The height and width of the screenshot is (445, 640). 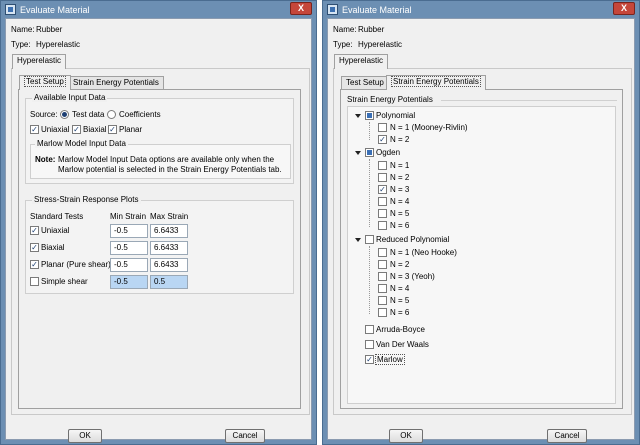 What do you see at coordinates (369, 329) in the screenshot?
I see `checkbox-arruda-boyce` at bounding box center [369, 329].